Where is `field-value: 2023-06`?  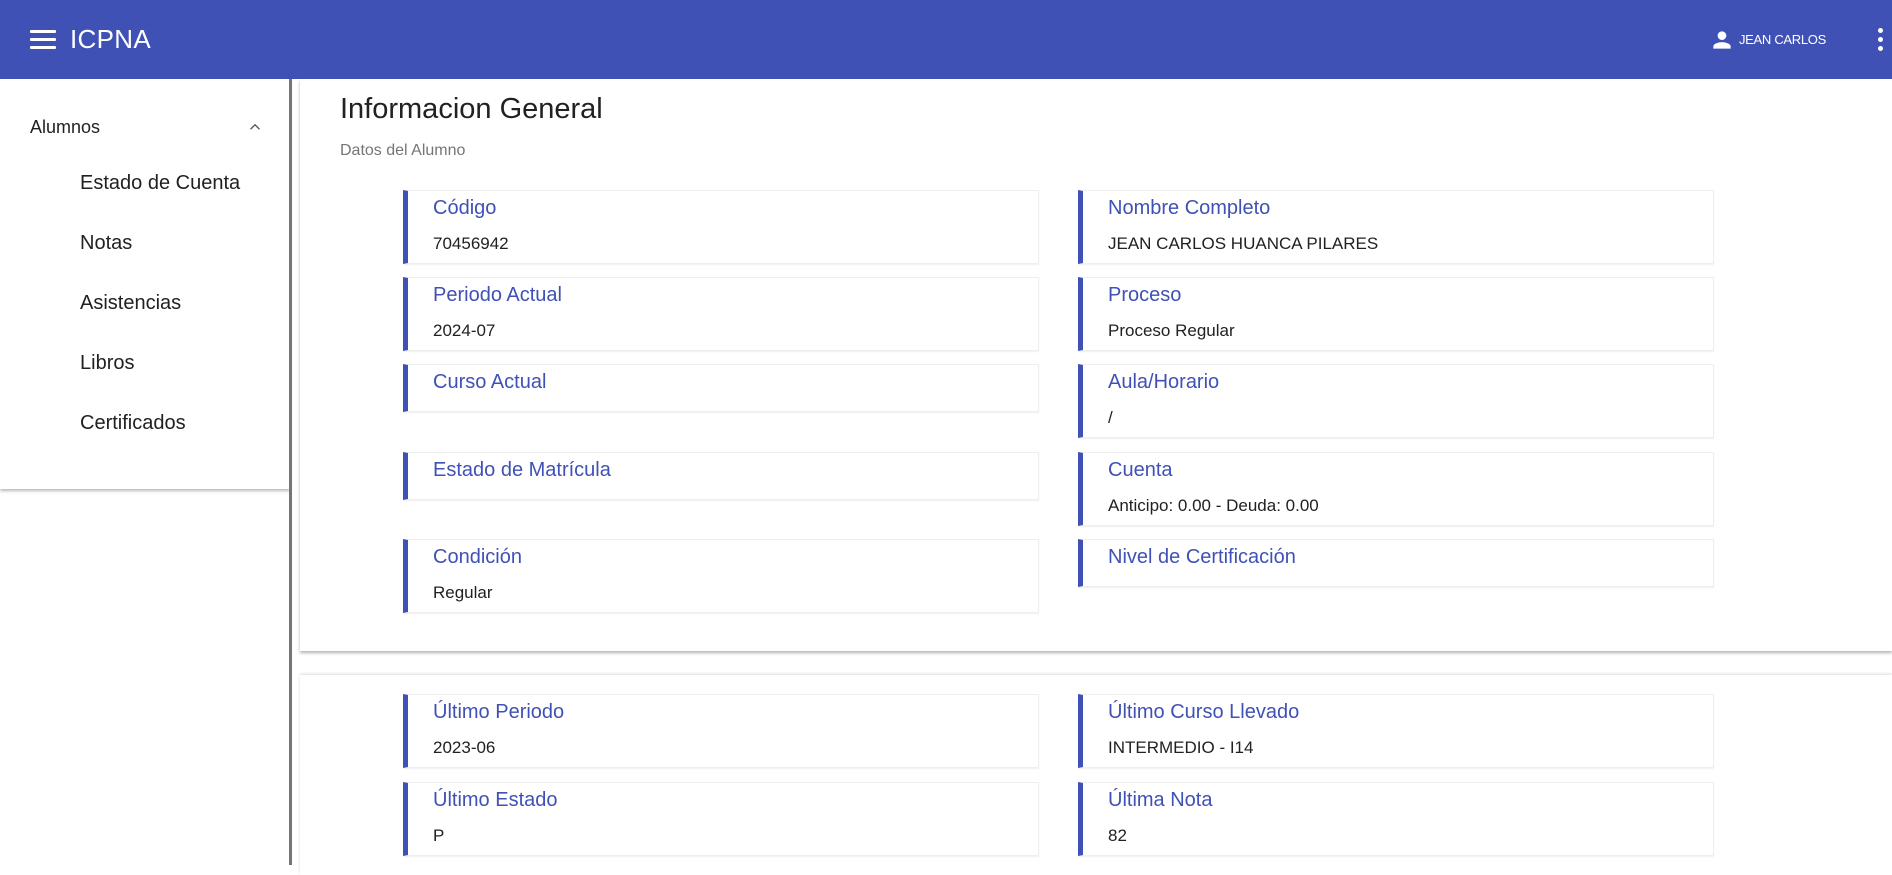
field-value: 2023-06 is located at coordinates (464, 747).